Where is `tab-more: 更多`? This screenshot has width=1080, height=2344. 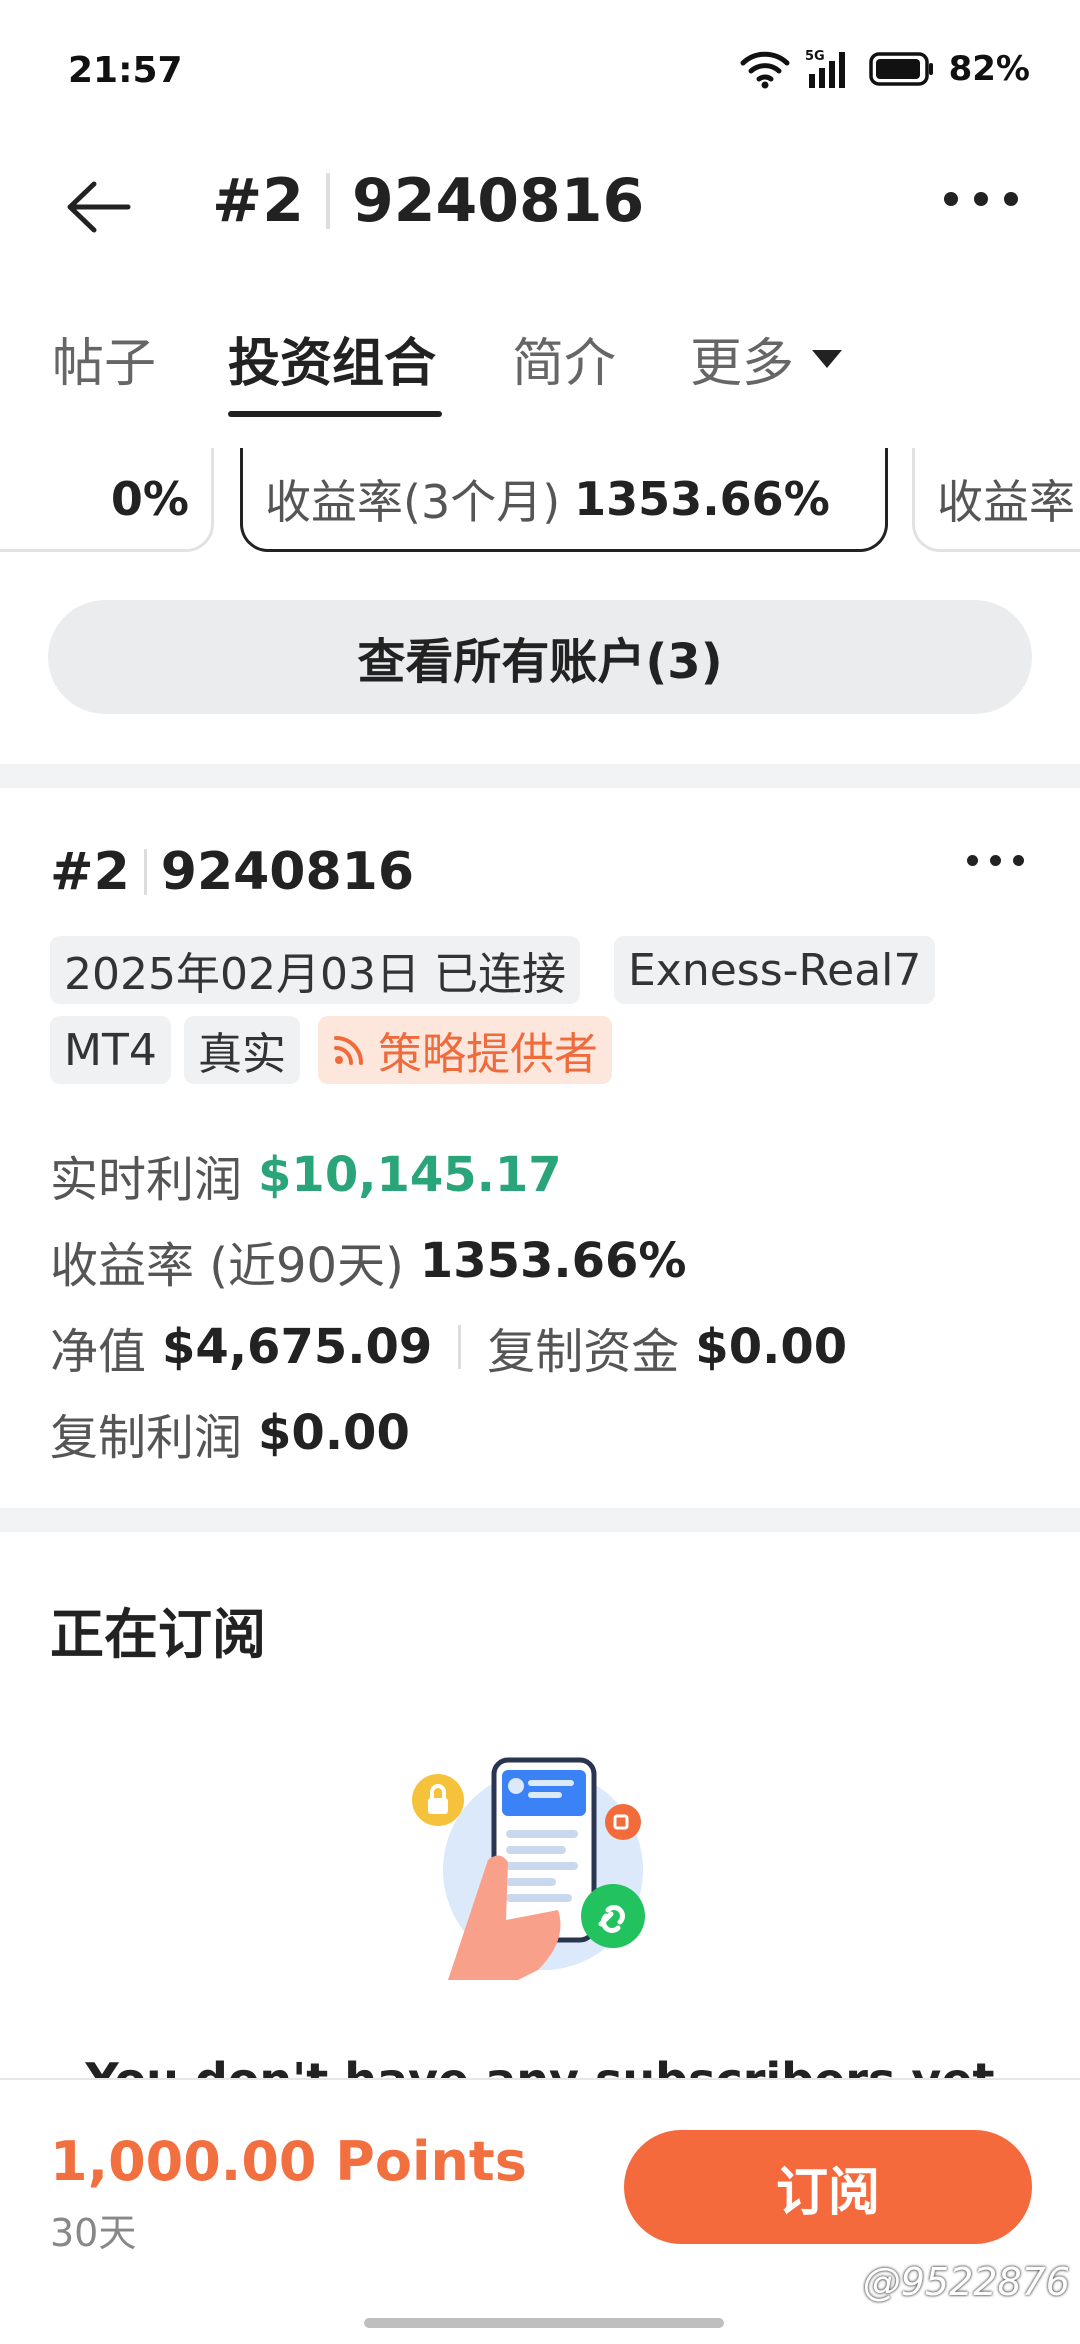
tab-more: 更多 is located at coordinates (766, 358).